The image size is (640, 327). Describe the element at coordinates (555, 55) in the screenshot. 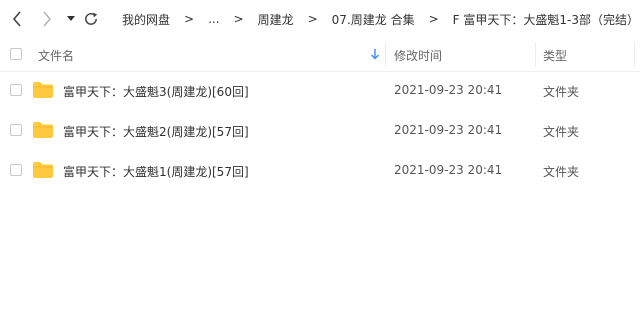

I see `column-header-type: 类型` at that location.